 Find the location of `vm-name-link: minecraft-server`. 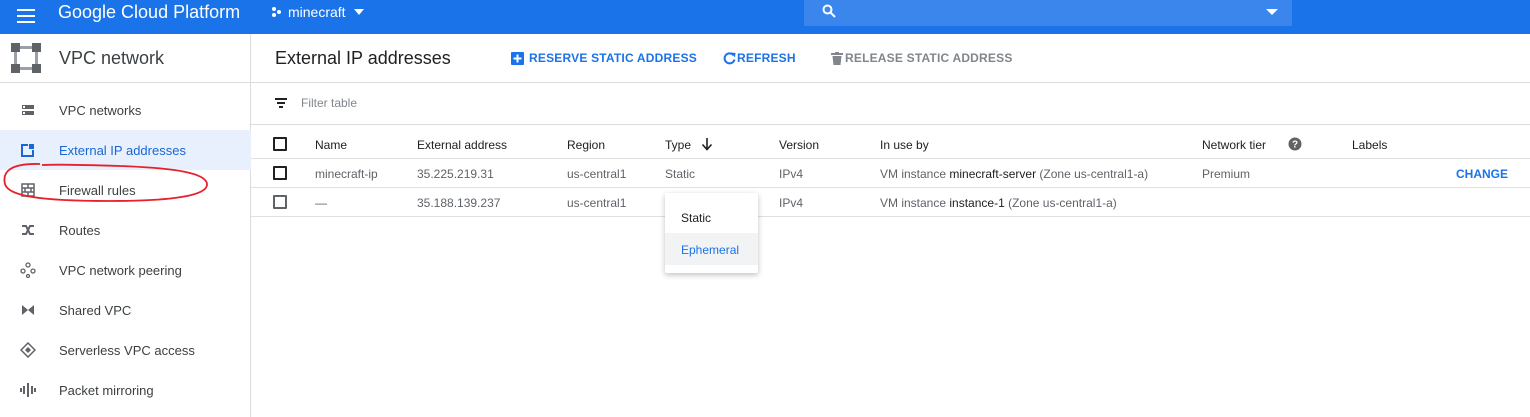

vm-name-link: minecraft-server is located at coordinates (992, 174).